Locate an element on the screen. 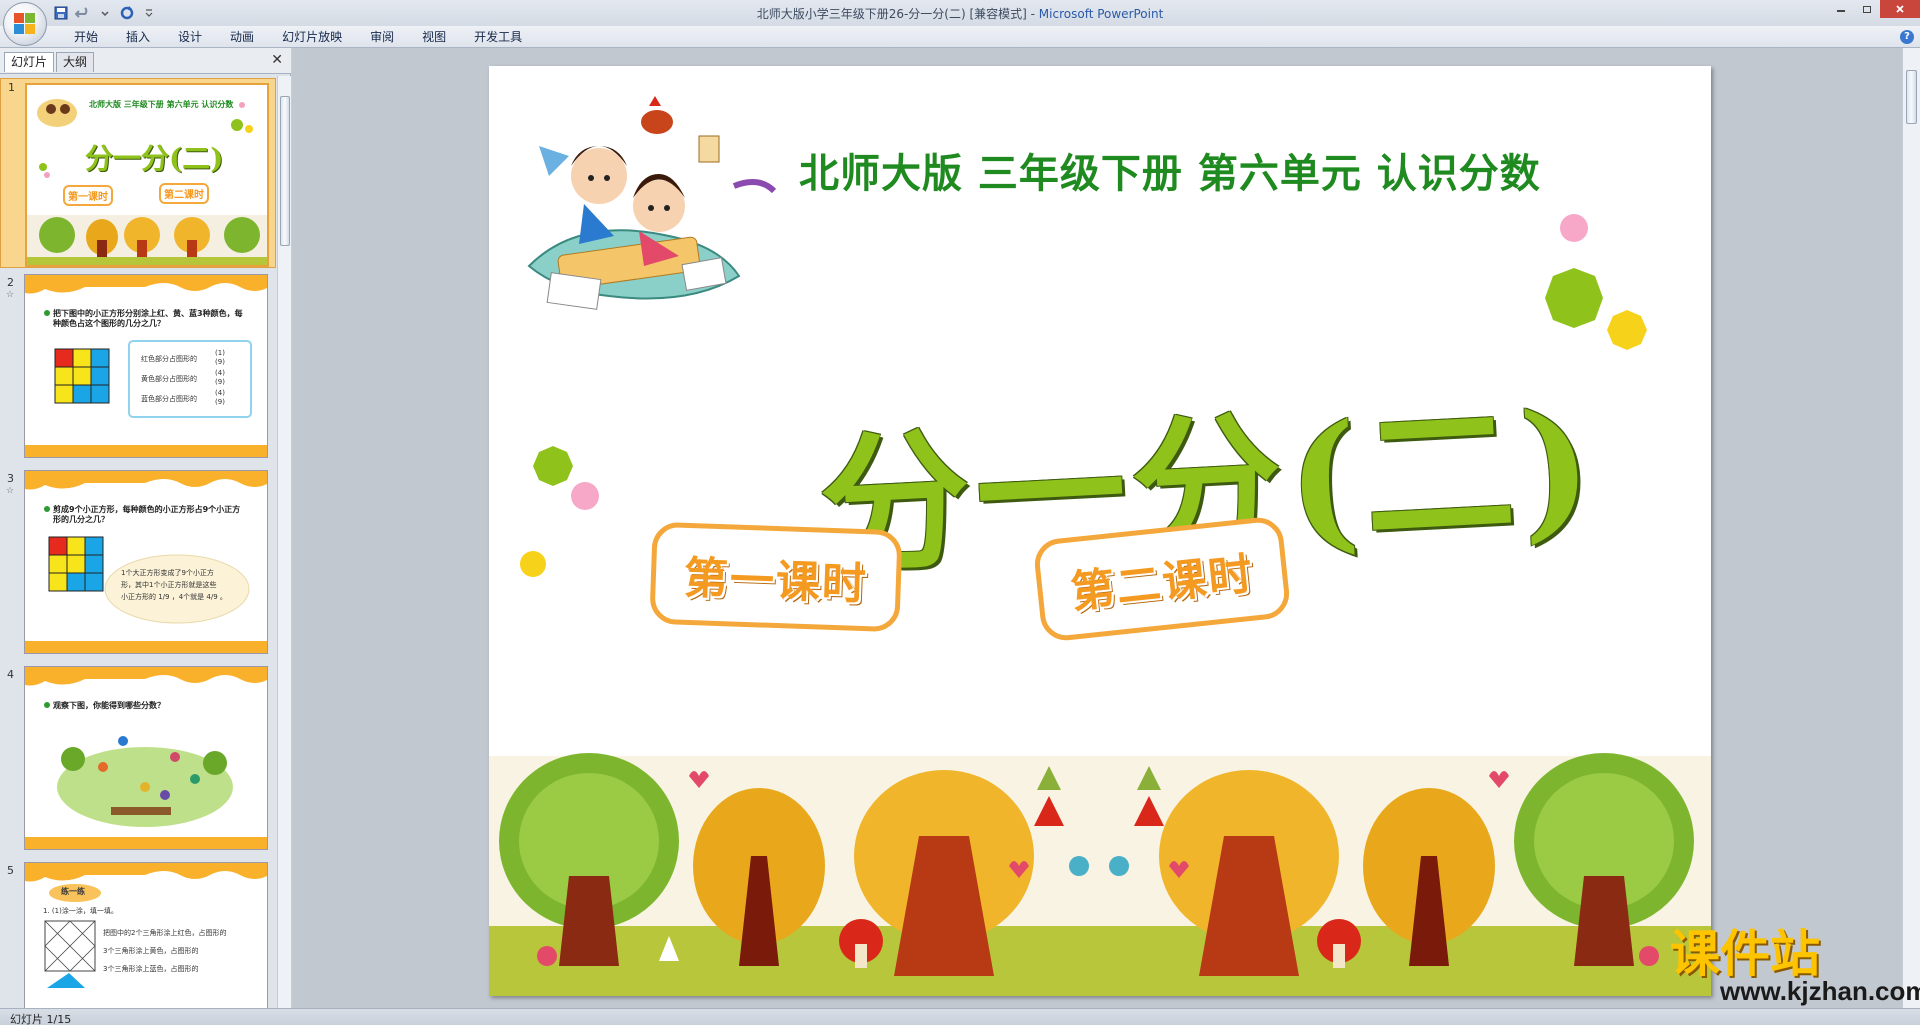 The width and height of the screenshot is (1920, 1025). thumb-line-3: 3个三角形涂上黄色，占图形的 is located at coordinates (151, 951).